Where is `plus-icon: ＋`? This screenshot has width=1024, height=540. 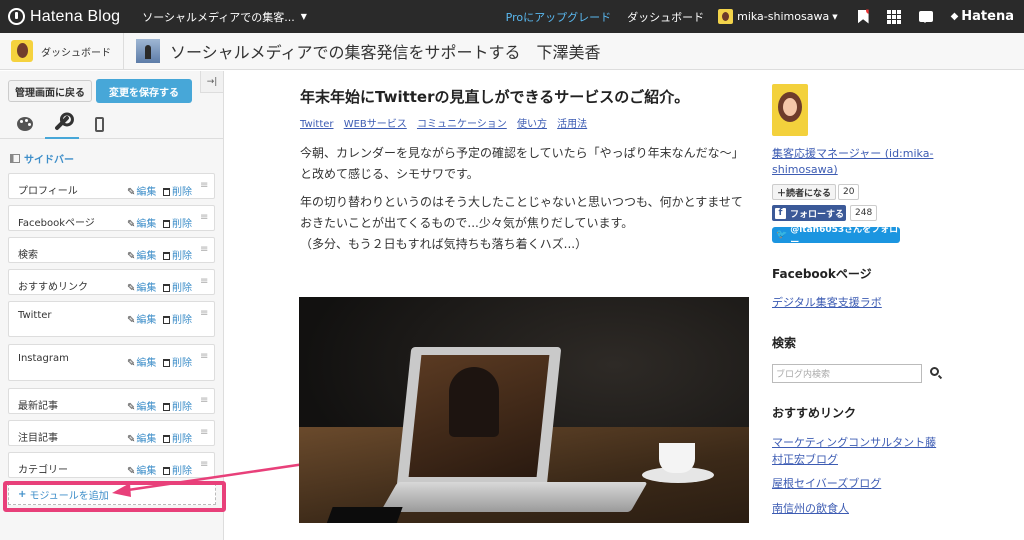
plus-icon: ＋ is located at coordinates (782, 193).